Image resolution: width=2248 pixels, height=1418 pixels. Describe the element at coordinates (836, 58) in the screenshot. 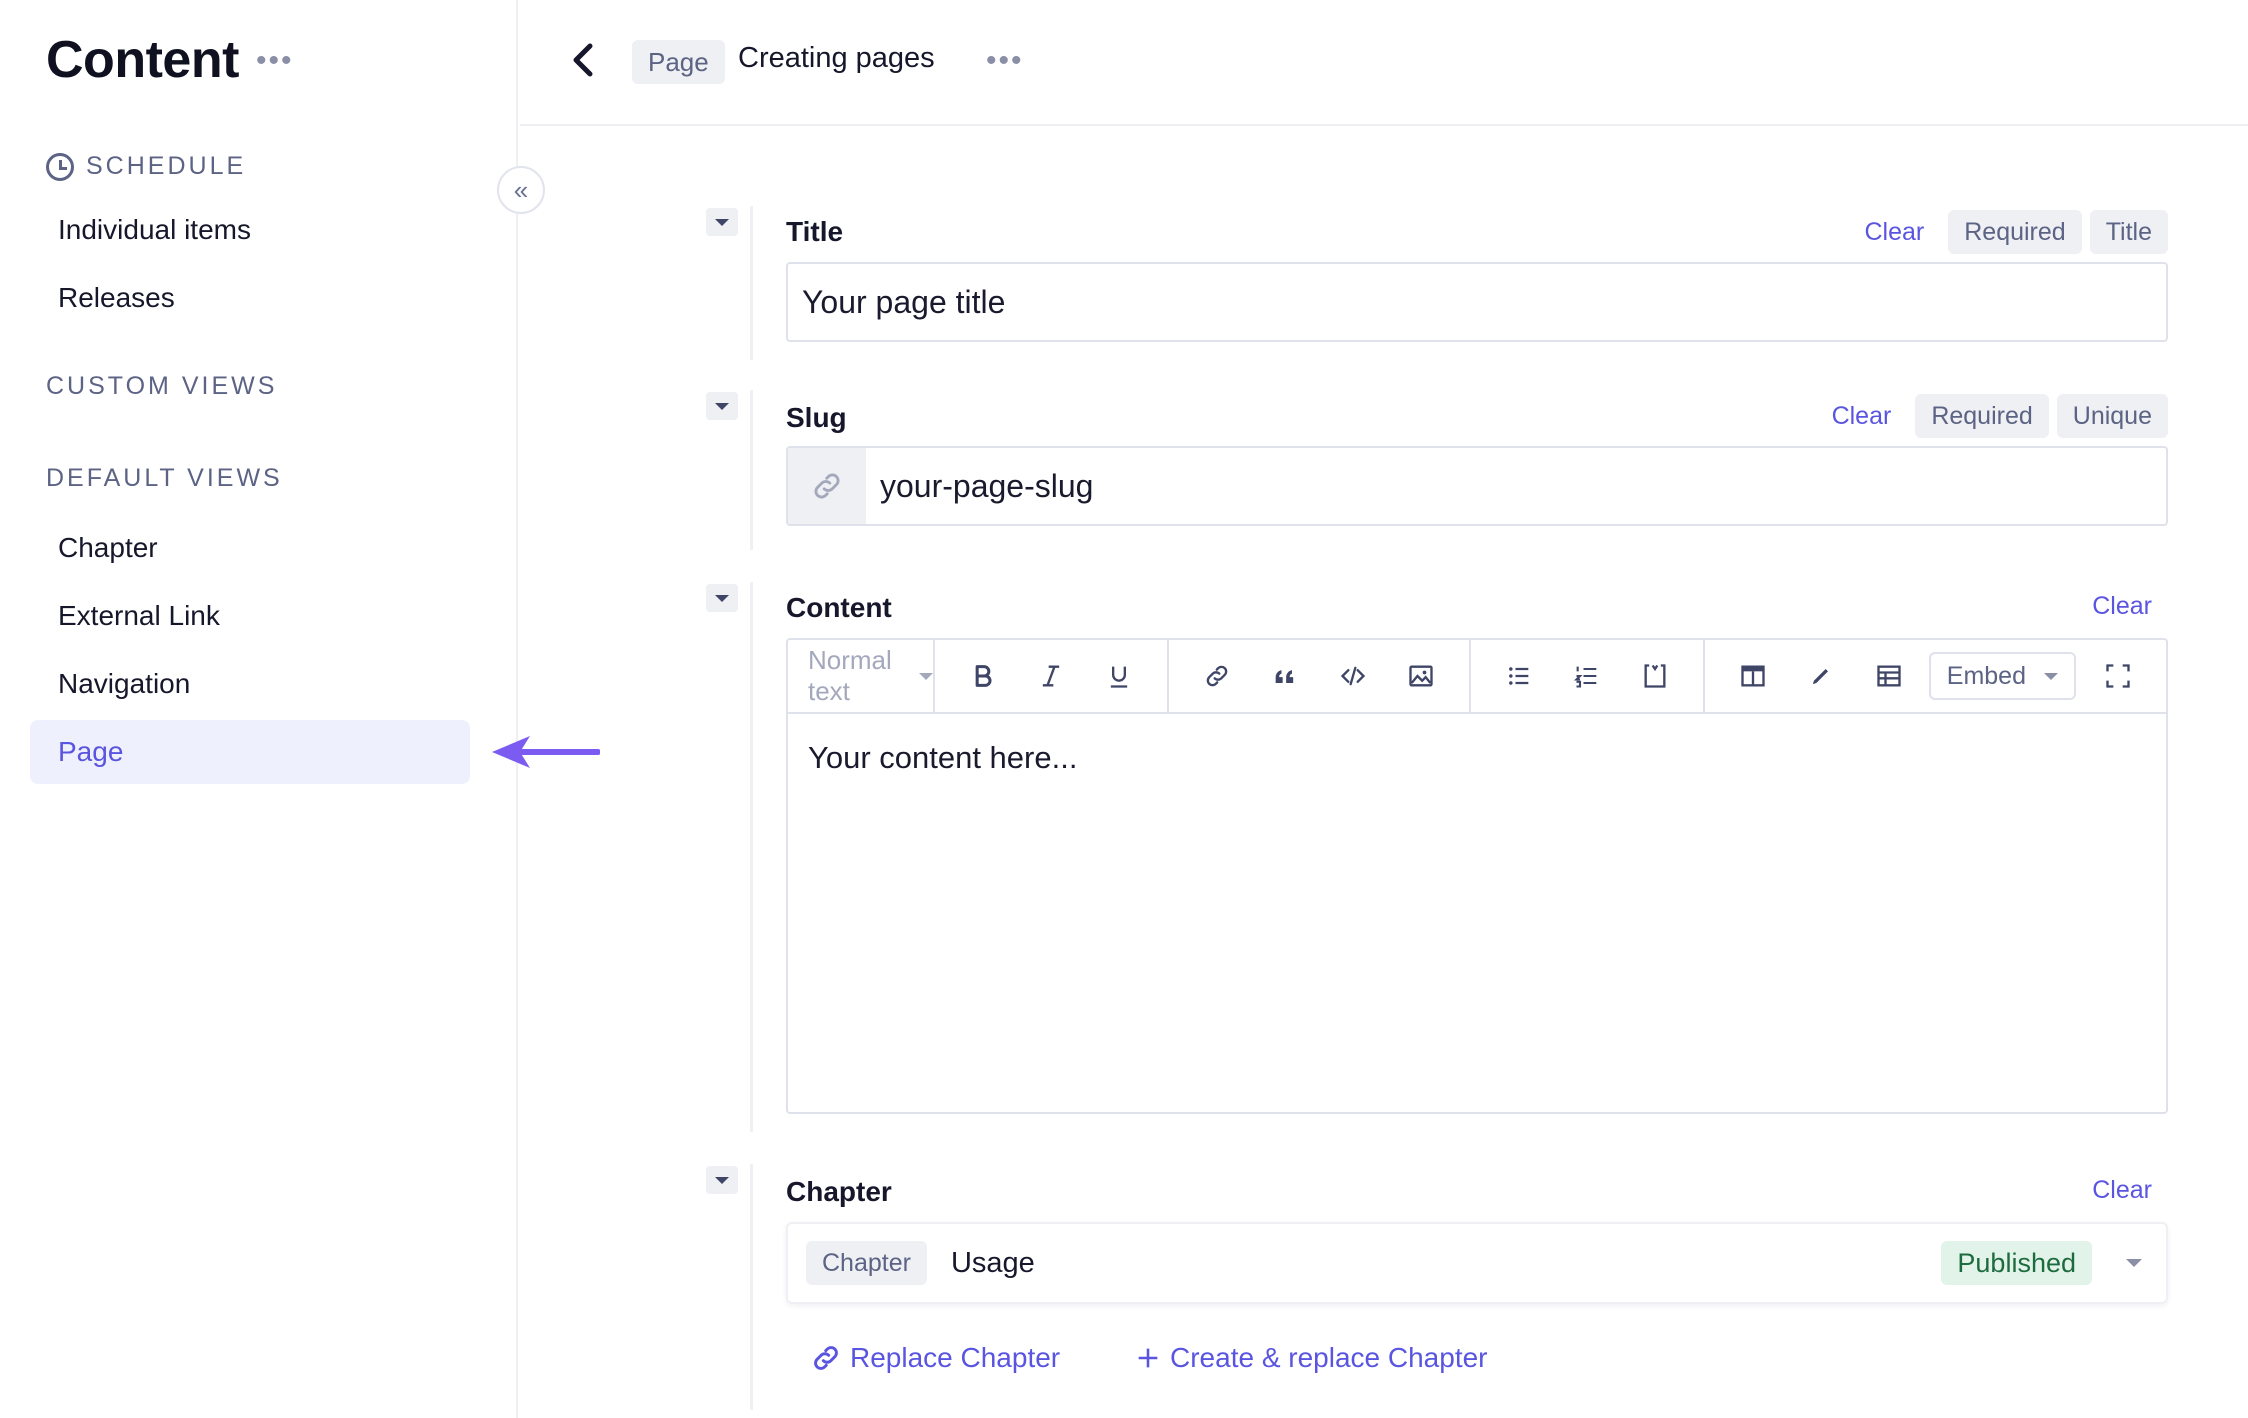

I see `page-title: Creating pages` at that location.